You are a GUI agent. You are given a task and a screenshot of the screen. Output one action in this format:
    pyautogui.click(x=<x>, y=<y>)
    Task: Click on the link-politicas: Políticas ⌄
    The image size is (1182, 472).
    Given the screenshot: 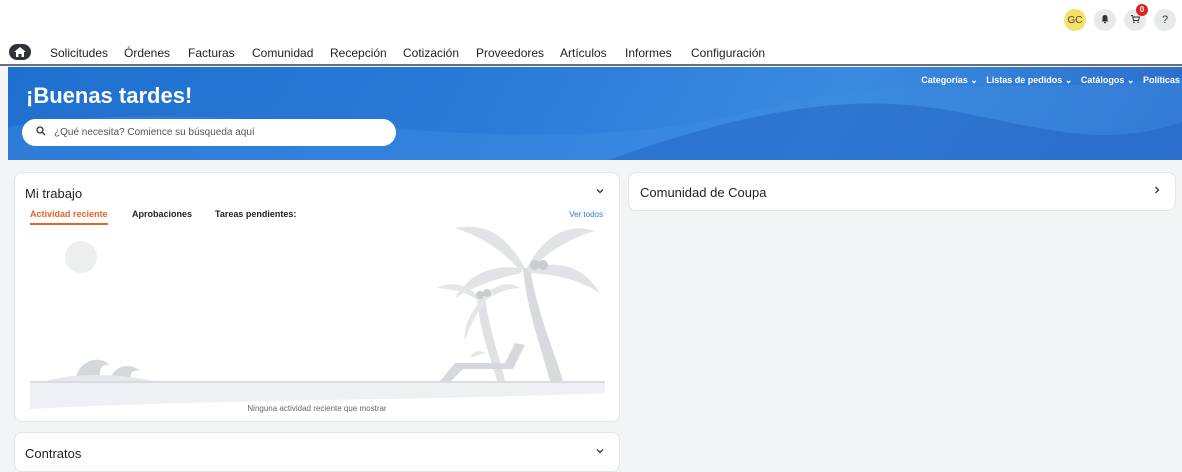 What is the action you would take?
    pyautogui.click(x=1162, y=80)
    